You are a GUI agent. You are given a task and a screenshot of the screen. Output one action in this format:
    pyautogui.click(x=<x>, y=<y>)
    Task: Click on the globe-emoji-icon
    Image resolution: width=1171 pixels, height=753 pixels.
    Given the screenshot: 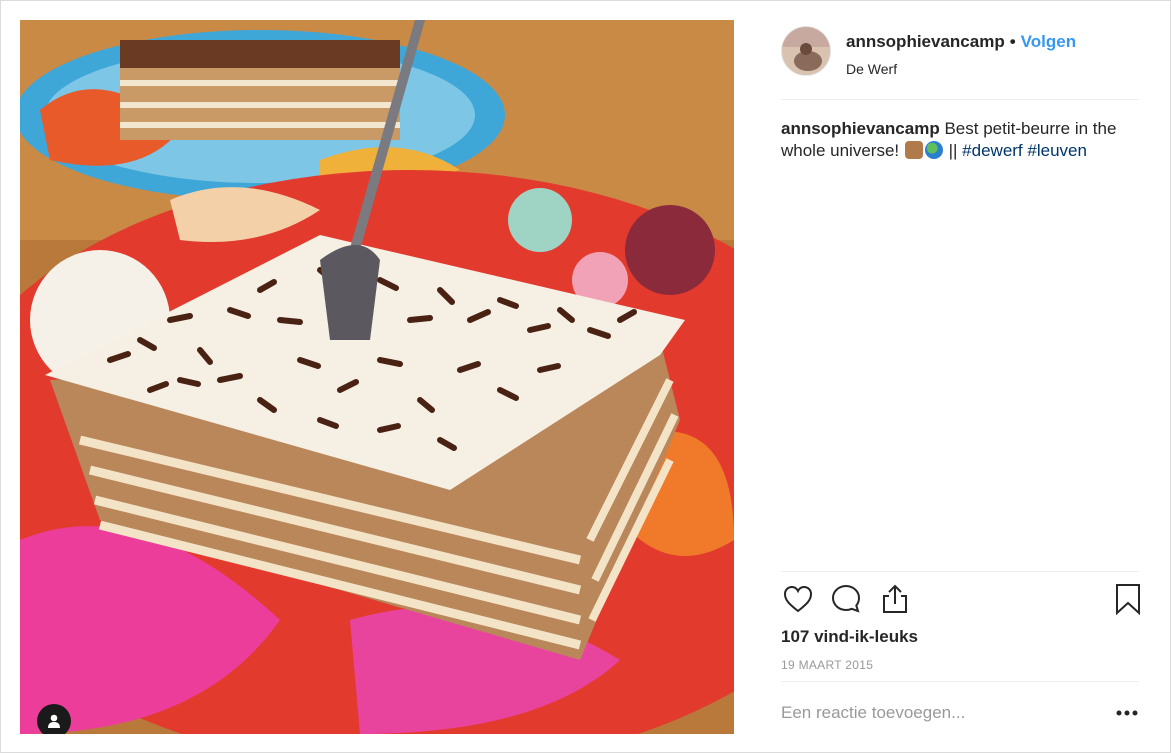 What is the action you would take?
    pyautogui.click(x=933, y=150)
    